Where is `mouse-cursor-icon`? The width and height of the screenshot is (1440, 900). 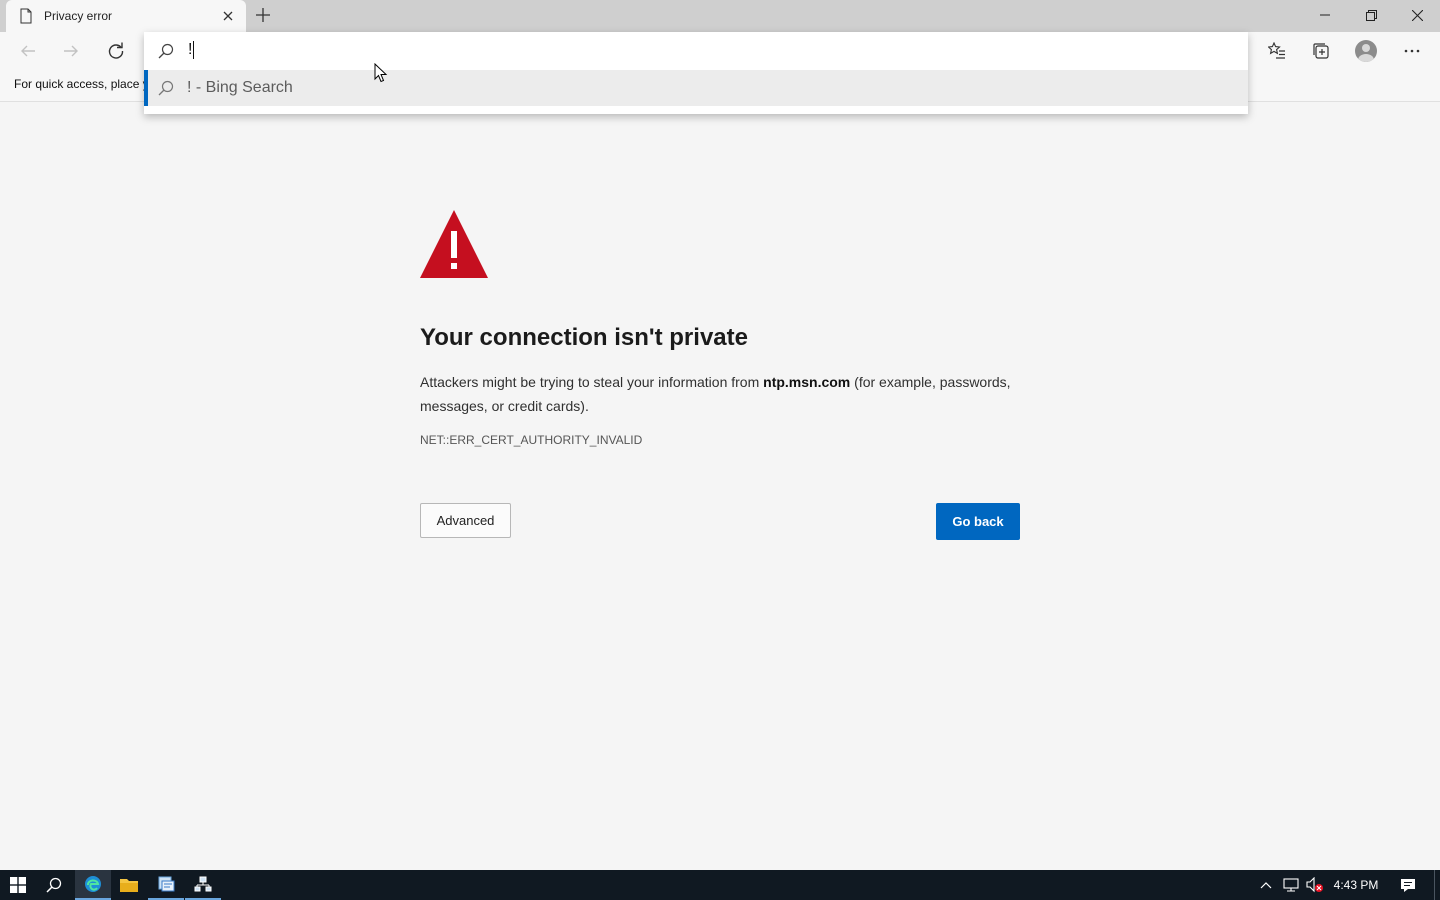 mouse-cursor-icon is located at coordinates (381, 73).